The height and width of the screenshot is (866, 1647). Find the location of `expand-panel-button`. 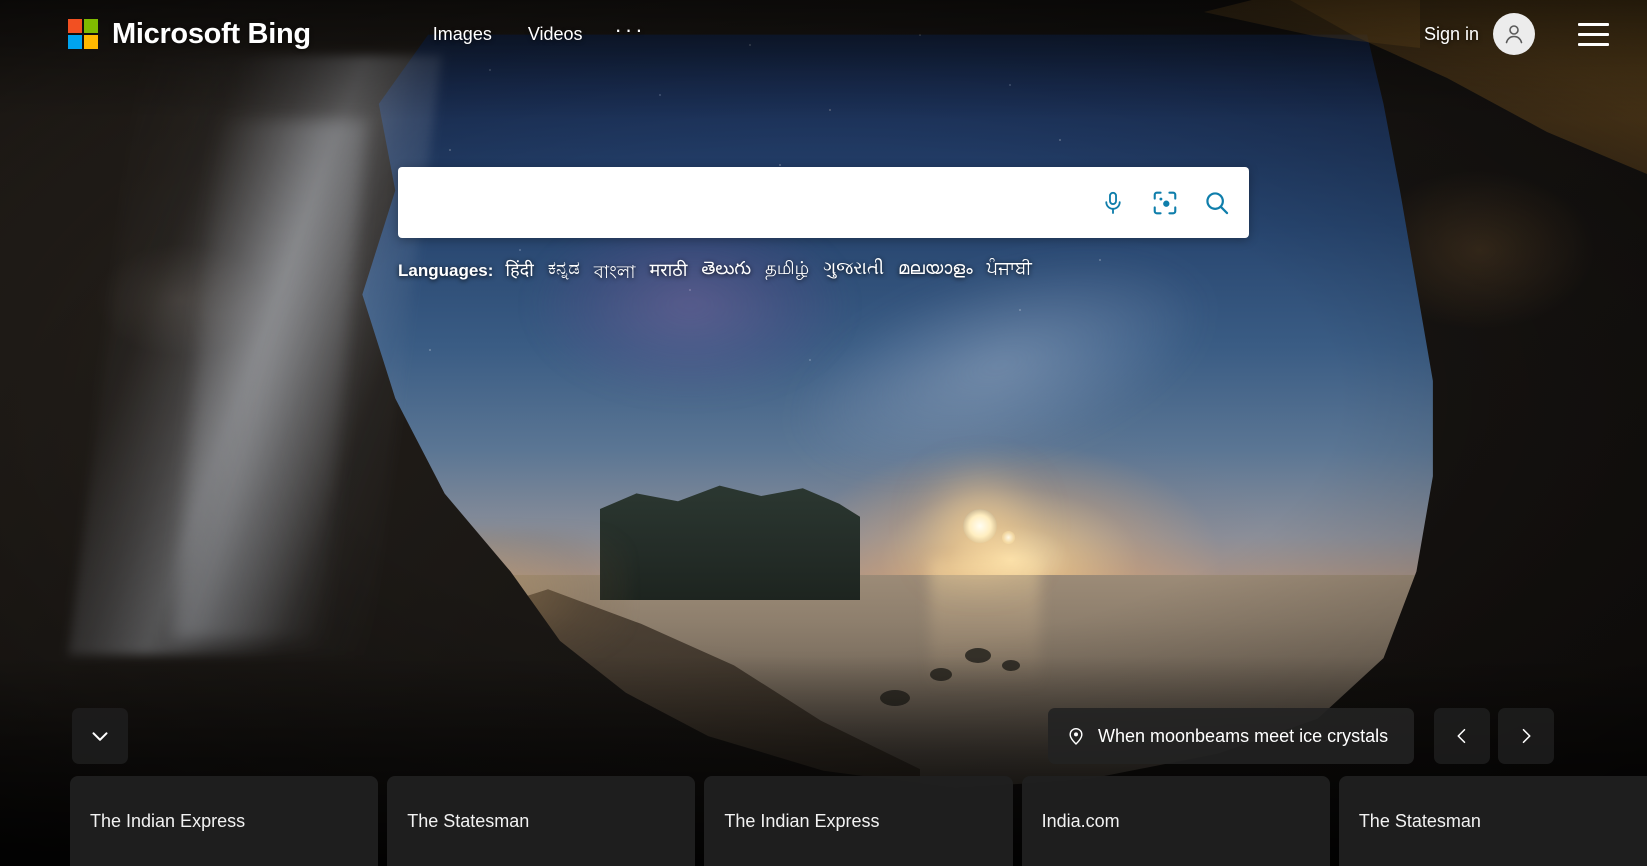

expand-panel-button is located at coordinates (100, 736).